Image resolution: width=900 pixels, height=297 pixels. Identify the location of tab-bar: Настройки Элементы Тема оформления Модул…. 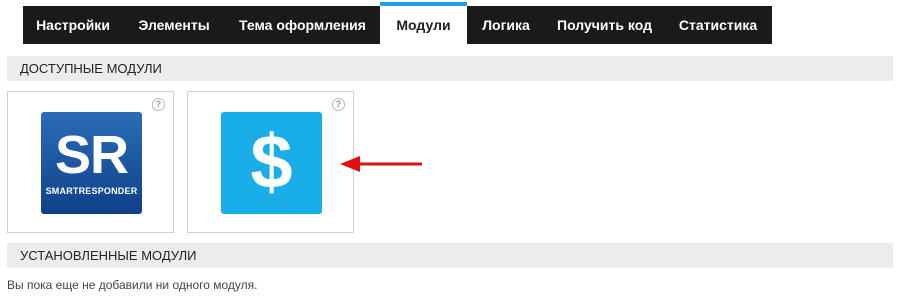
(397, 23).